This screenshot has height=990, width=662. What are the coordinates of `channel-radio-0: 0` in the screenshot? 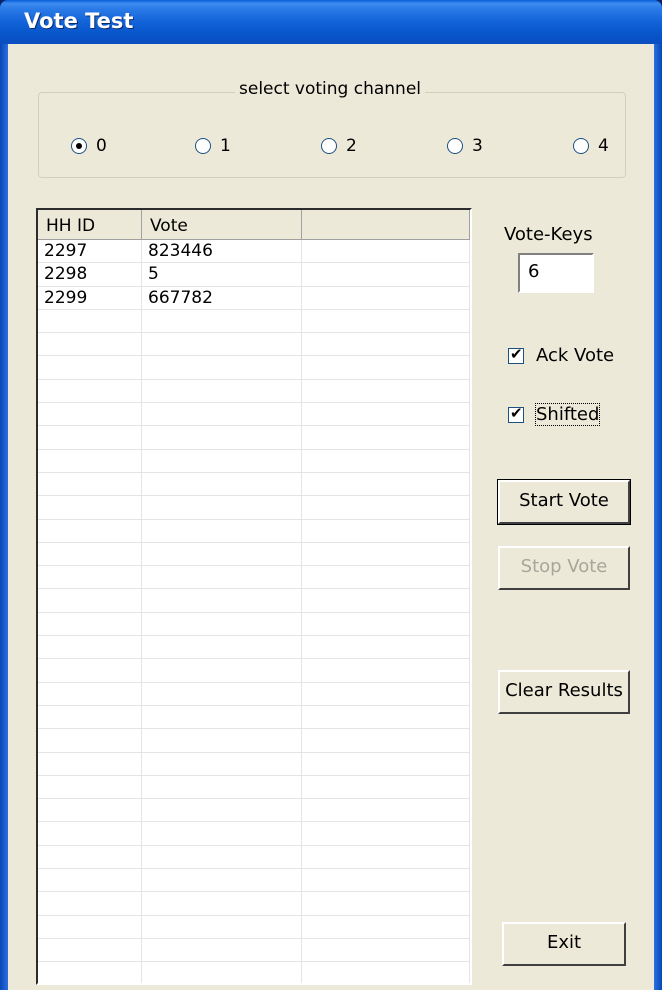 It's located at (89, 146).